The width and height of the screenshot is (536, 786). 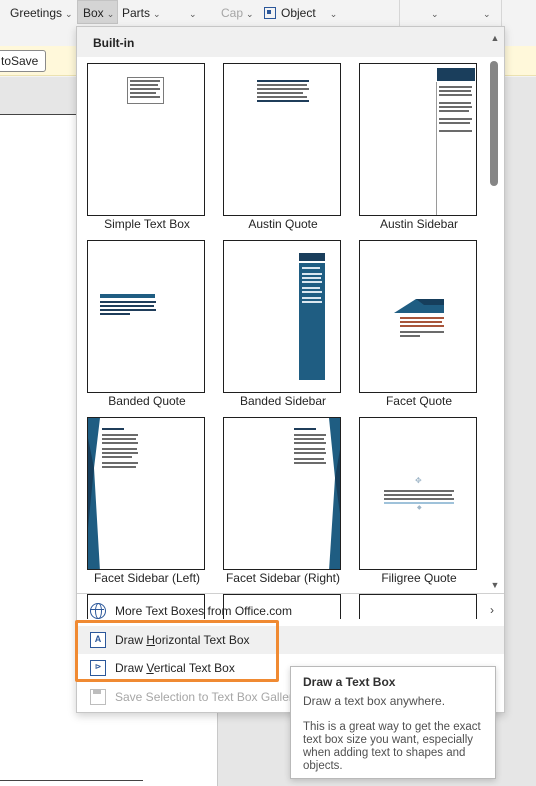 What do you see at coordinates (419, 401) in the screenshot?
I see `tile-label: Facet Quote` at bounding box center [419, 401].